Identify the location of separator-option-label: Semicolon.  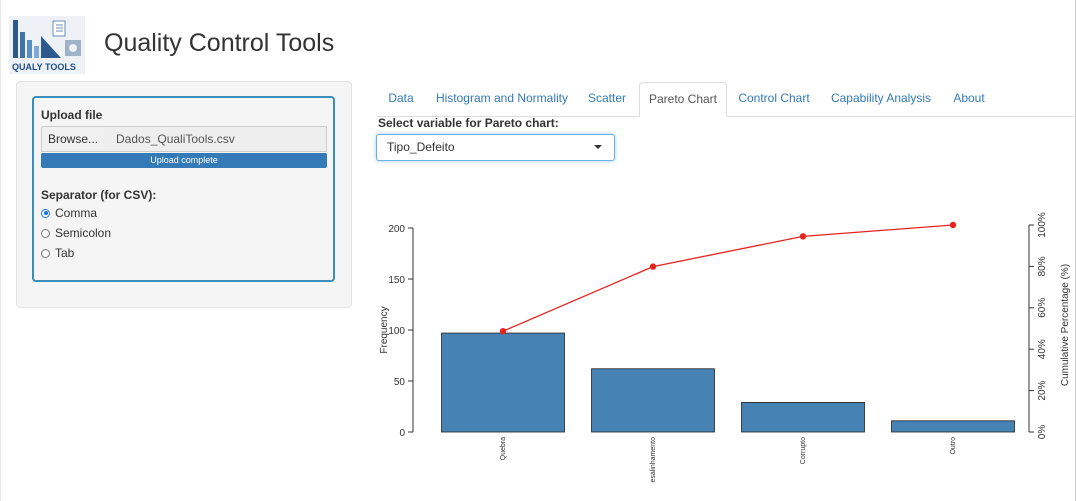
(83, 233).